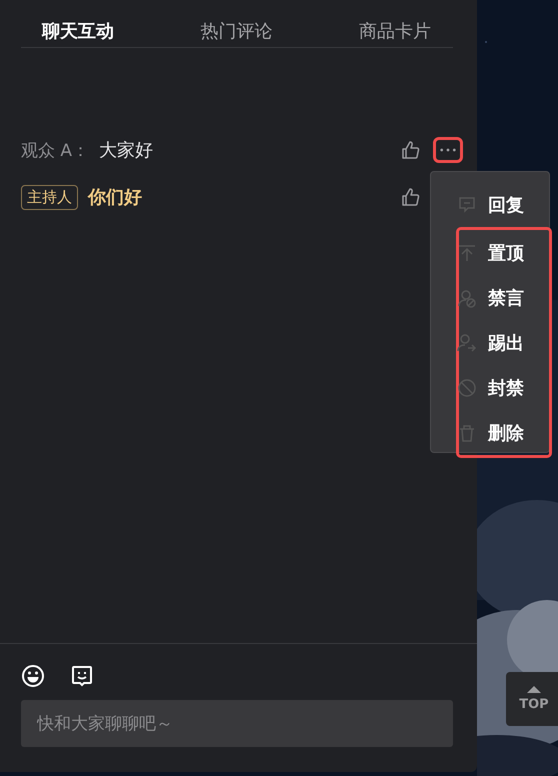 The width and height of the screenshot is (558, 776). I want to click on tab: 商品卡片, so click(395, 32).